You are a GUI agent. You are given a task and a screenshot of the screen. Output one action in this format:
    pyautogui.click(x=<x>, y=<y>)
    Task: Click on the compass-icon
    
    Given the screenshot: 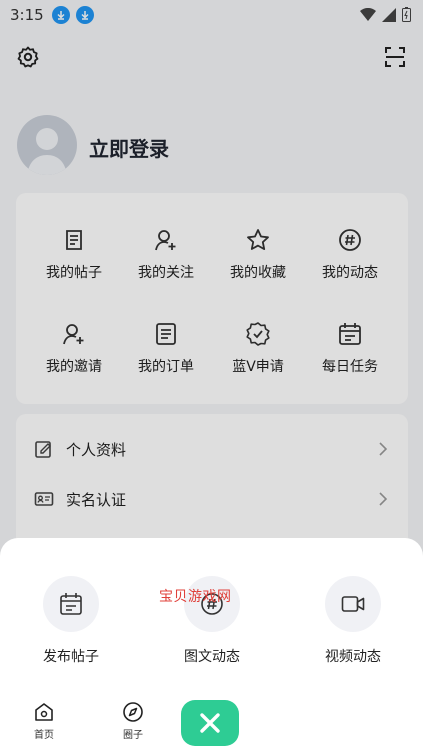 What is the action you would take?
    pyautogui.click(x=133, y=712)
    